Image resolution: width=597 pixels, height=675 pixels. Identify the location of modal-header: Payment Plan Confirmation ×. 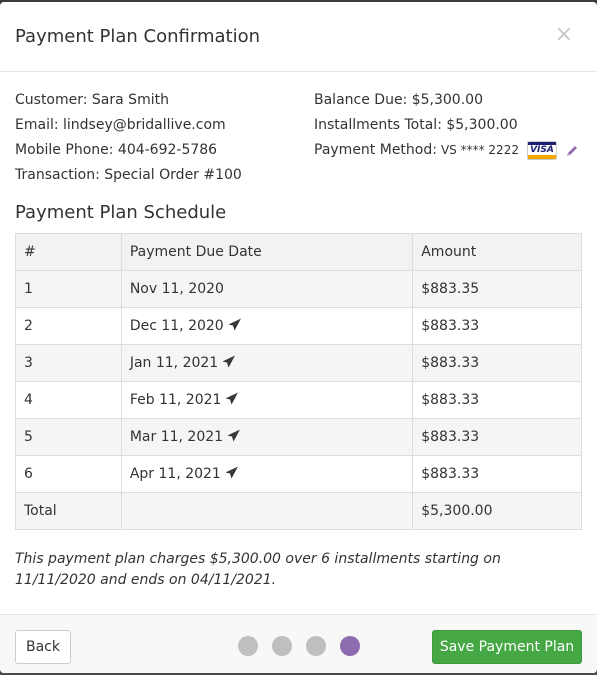
(298, 37).